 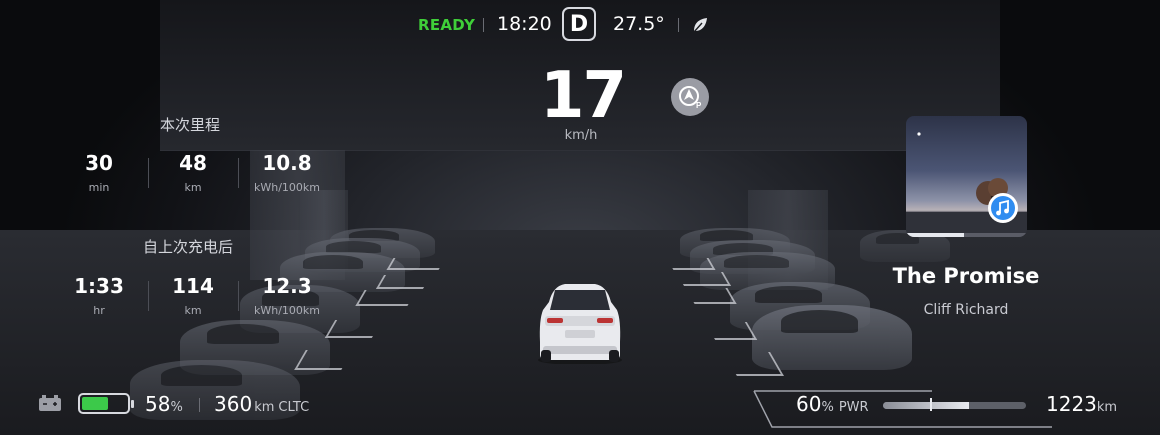 I want to click on range-display: 360 km CLTC, so click(x=261, y=404).